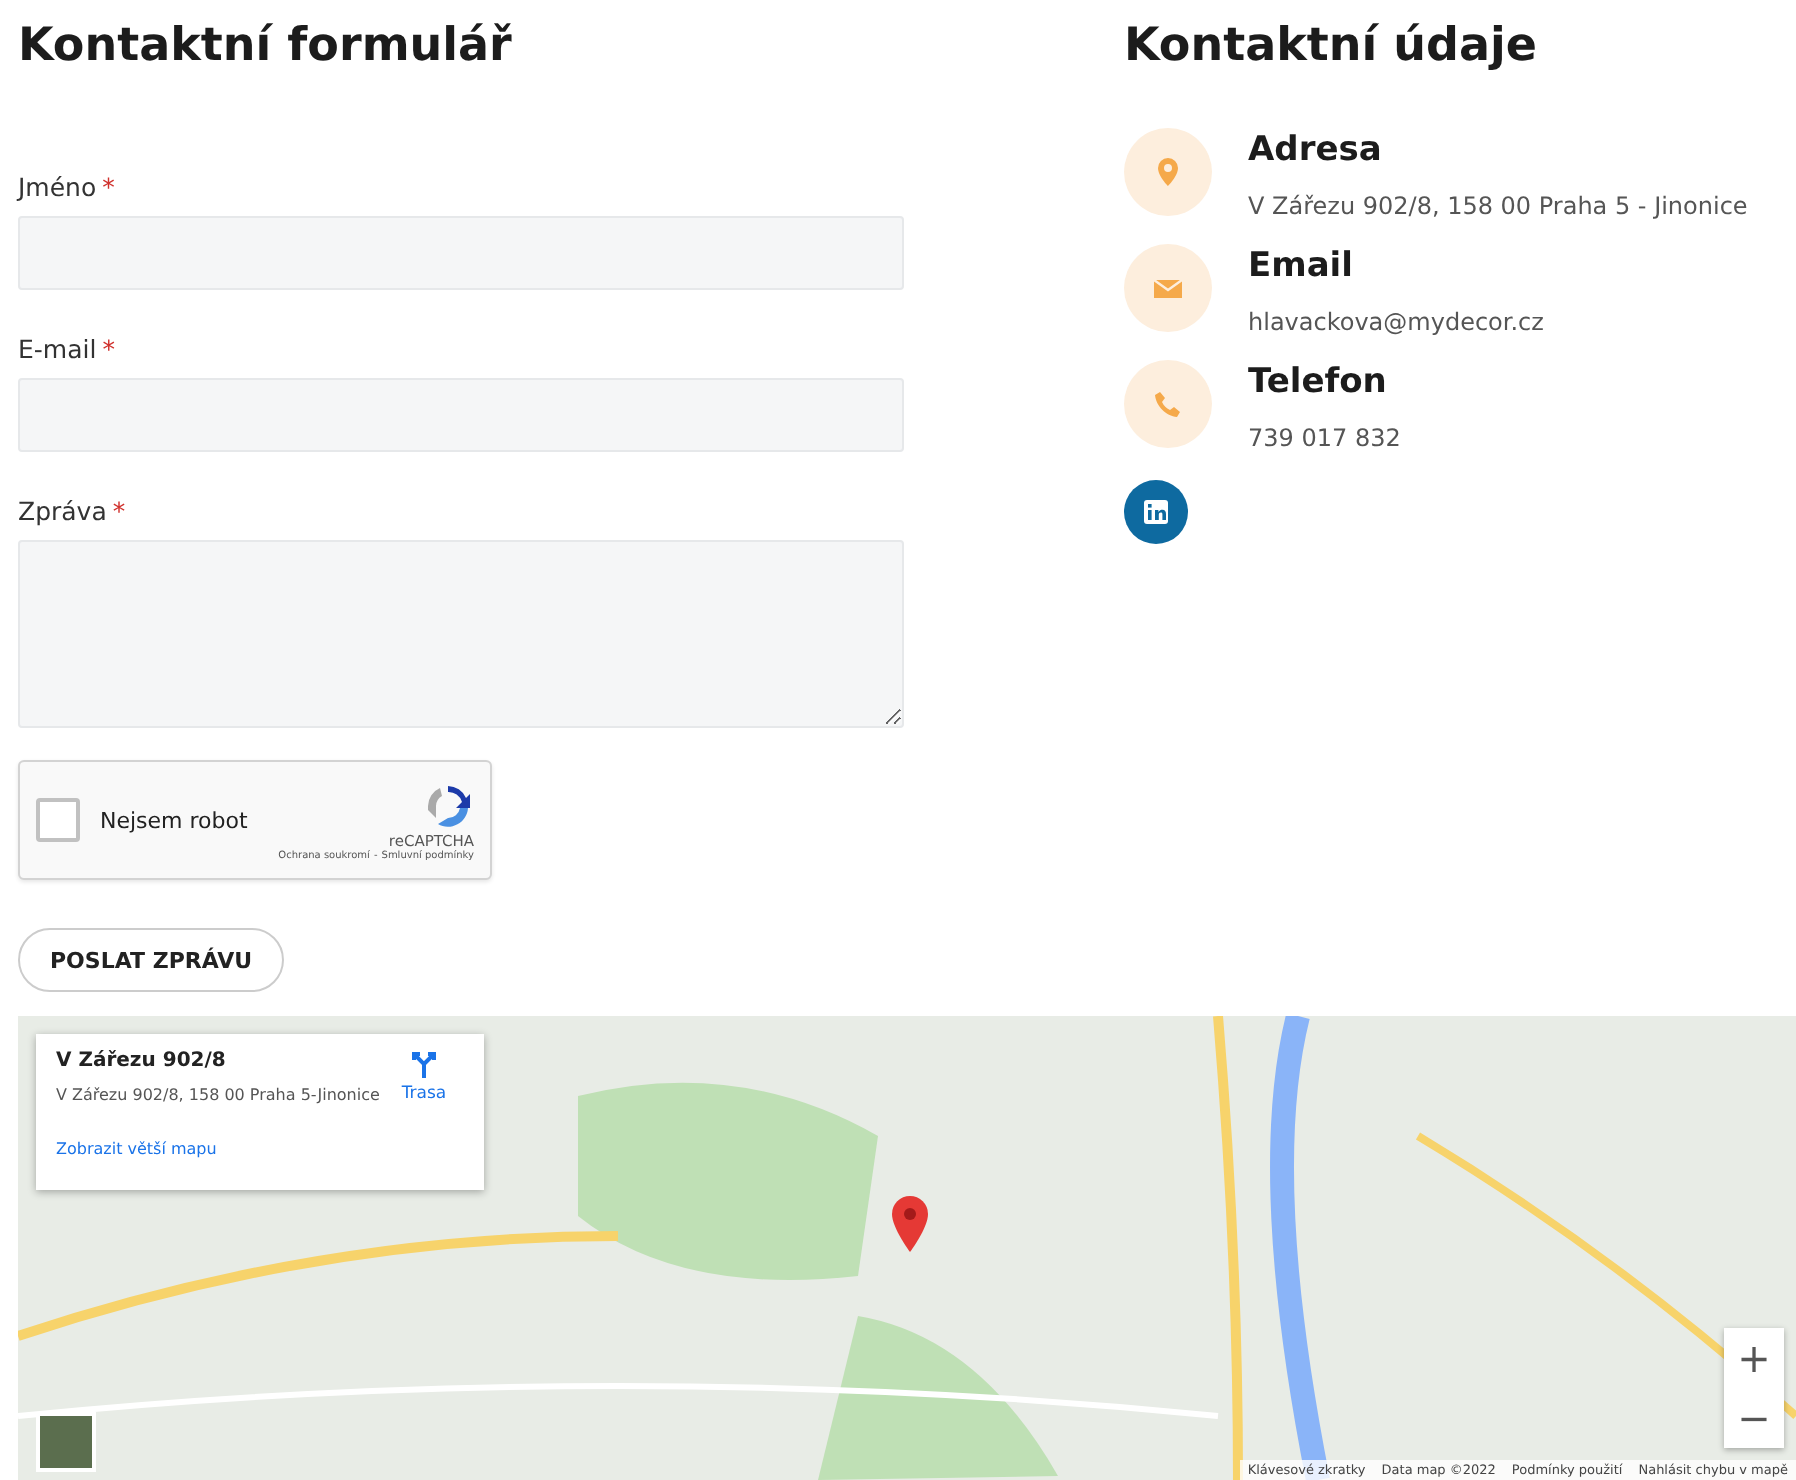 This screenshot has height=1480, width=1796. I want to click on map-pin-icon, so click(910, 1224).